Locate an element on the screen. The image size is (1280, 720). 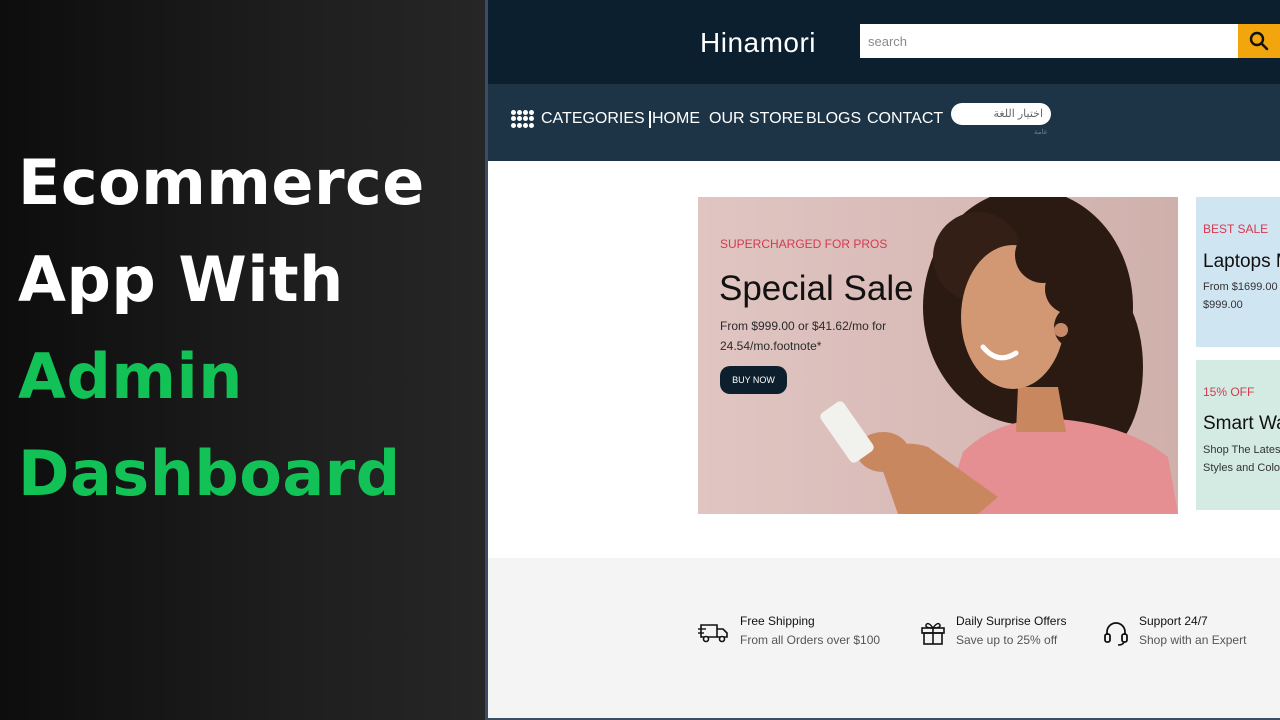
promo-title-line-4: Dashboard is located at coordinates (209, 473).